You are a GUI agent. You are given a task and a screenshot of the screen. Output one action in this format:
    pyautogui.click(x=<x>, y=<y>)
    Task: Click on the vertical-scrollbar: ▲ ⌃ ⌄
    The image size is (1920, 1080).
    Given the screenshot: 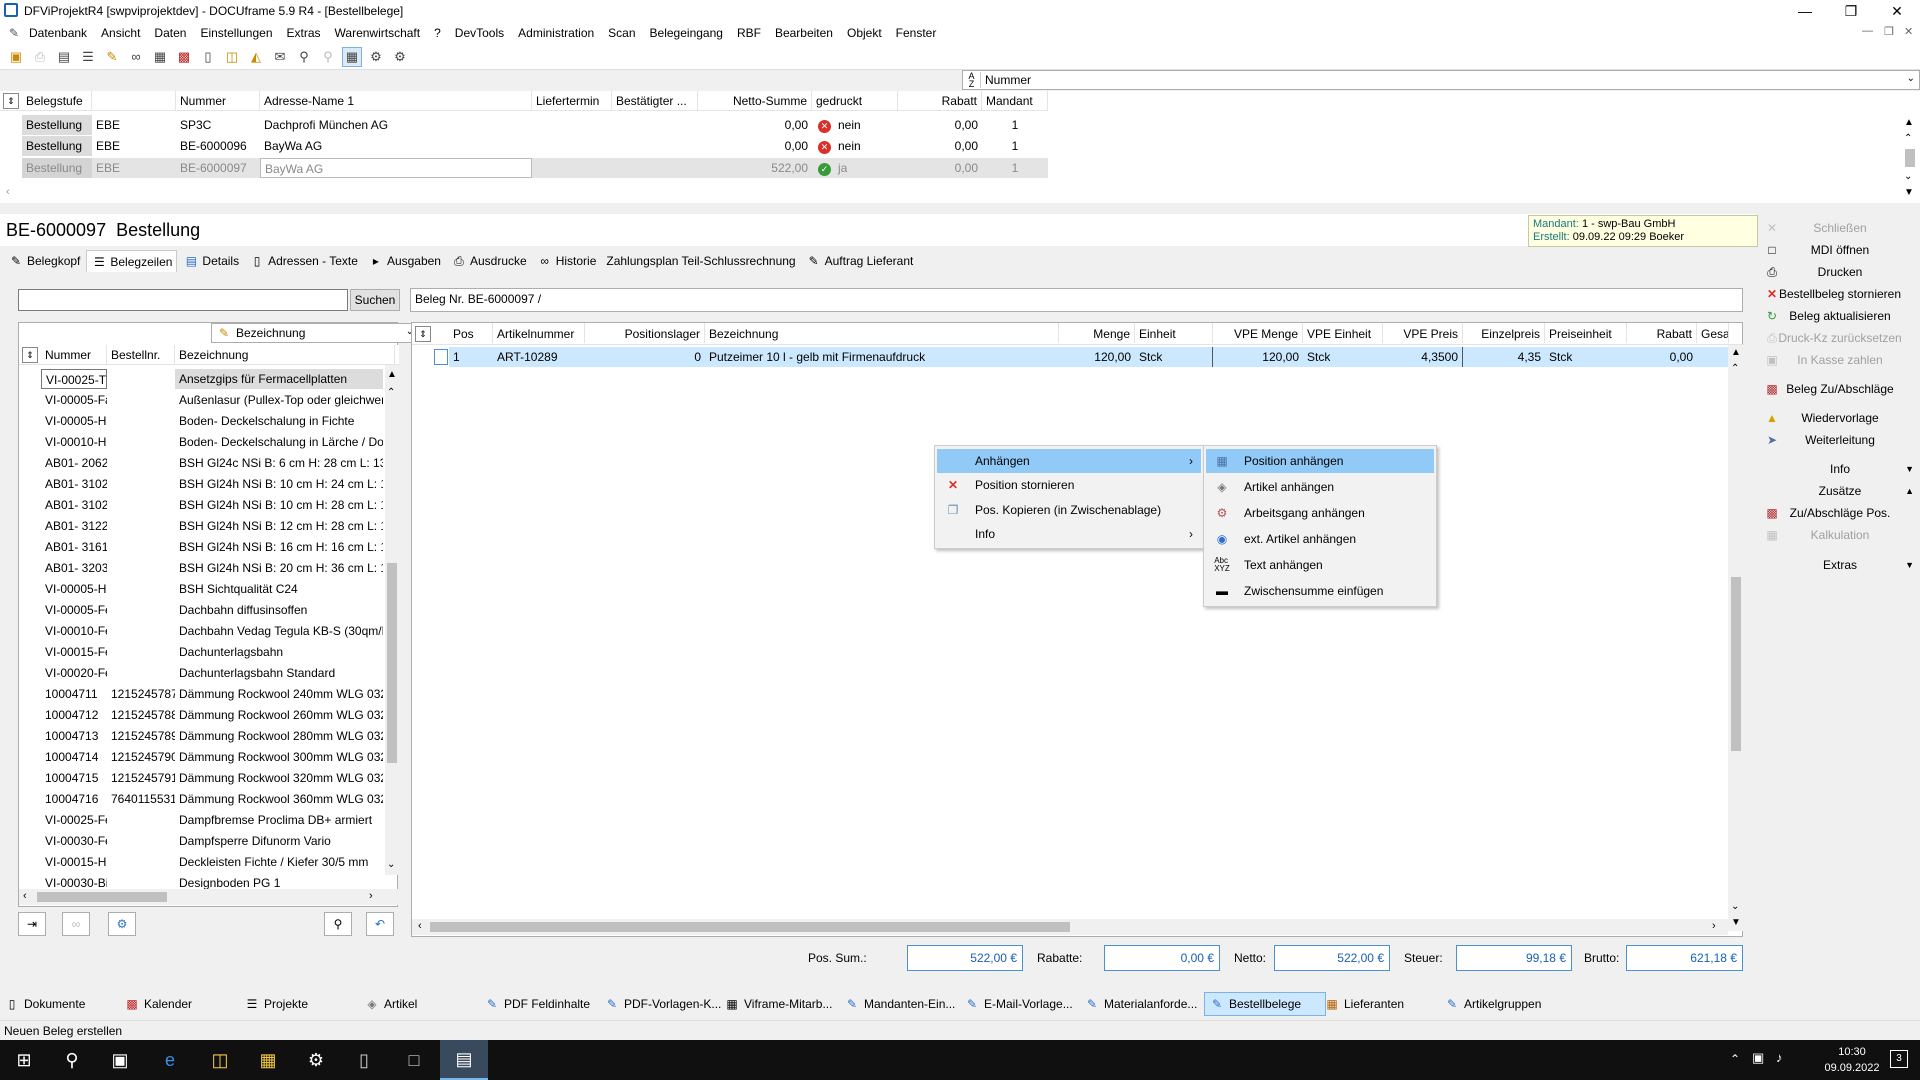 What is the action you would take?
    pyautogui.click(x=392, y=620)
    